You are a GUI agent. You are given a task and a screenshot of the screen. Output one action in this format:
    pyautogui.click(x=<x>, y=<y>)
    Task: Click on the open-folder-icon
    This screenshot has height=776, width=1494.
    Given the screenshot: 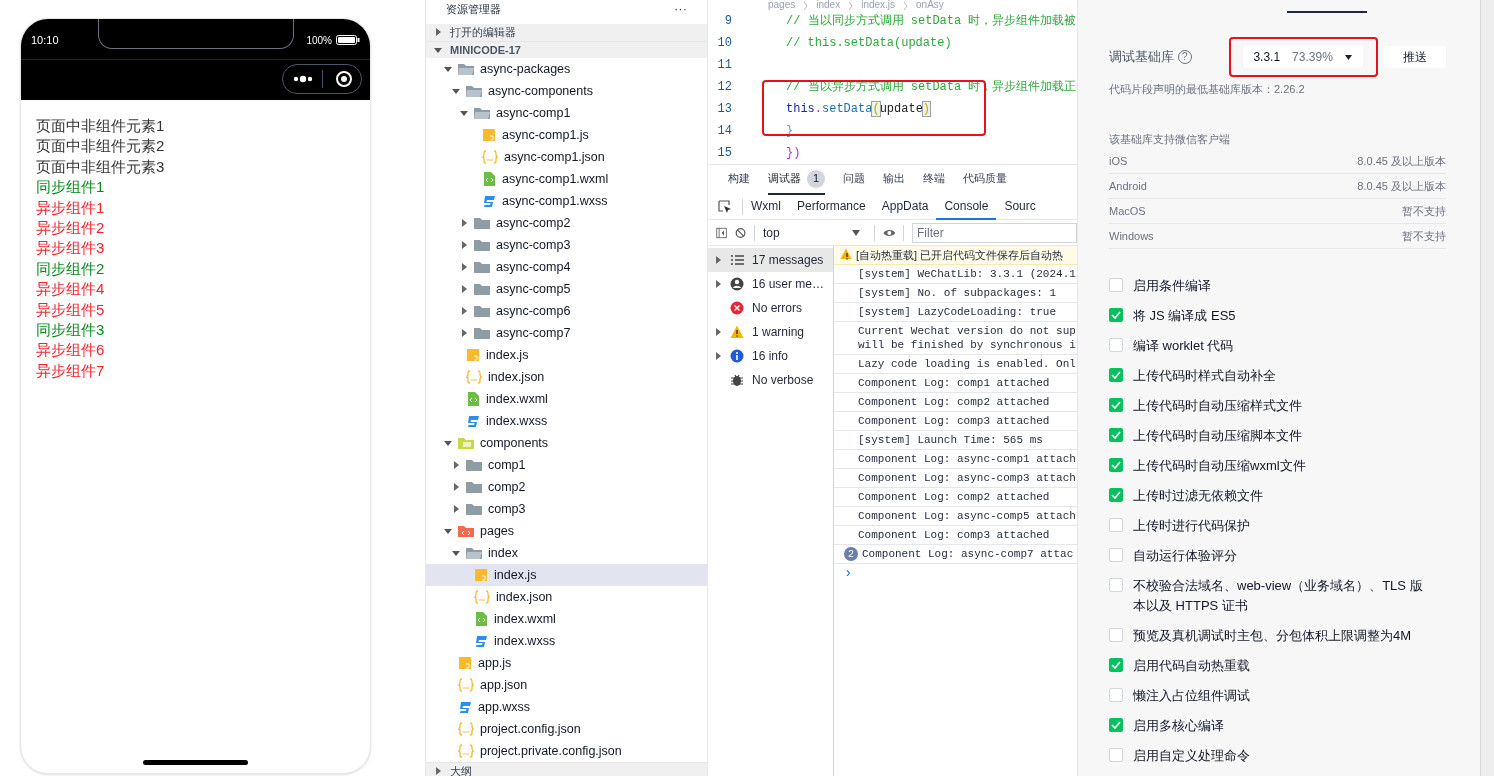 What is the action you would take?
    pyautogui.click(x=474, y=91)
    